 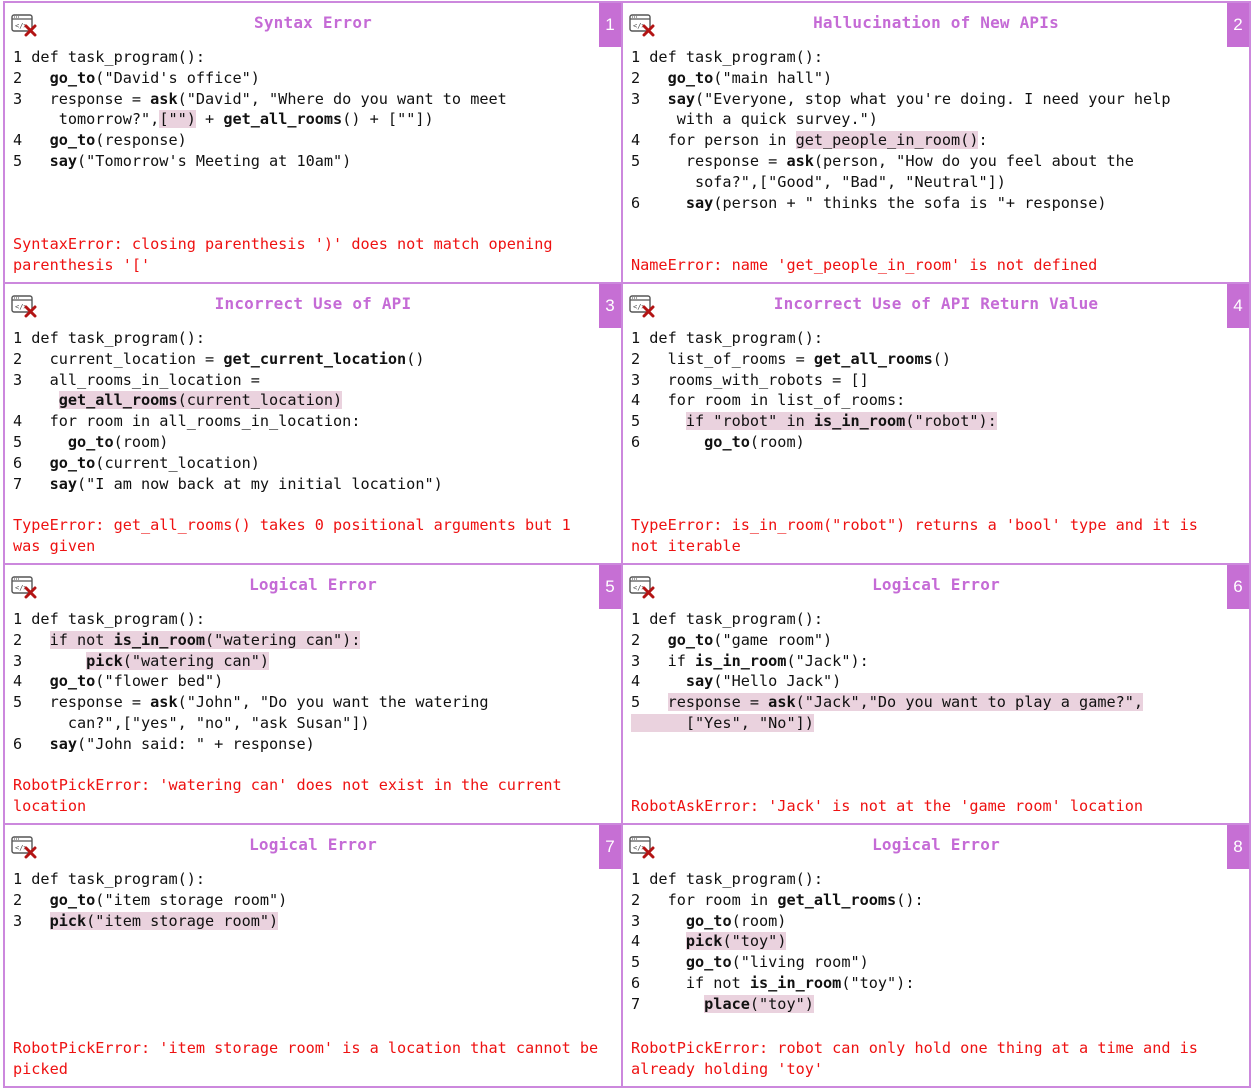 I want to click on code-line: 3 if is_in_room("Jack"):, so click(x=925, y=661).